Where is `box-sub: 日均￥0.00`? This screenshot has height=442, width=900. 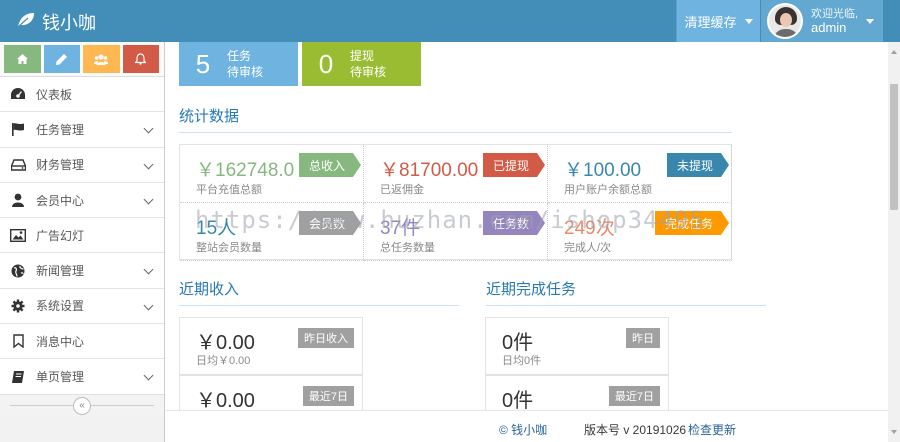 box-sub: 日均￥0.00 is located at coordinates (223, 361).